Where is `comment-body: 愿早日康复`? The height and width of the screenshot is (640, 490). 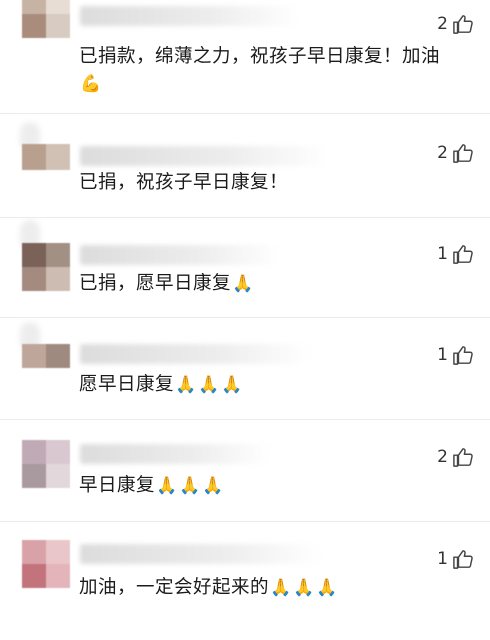 comment-body: 愿早日康复 is located at coordinates (127, 384).